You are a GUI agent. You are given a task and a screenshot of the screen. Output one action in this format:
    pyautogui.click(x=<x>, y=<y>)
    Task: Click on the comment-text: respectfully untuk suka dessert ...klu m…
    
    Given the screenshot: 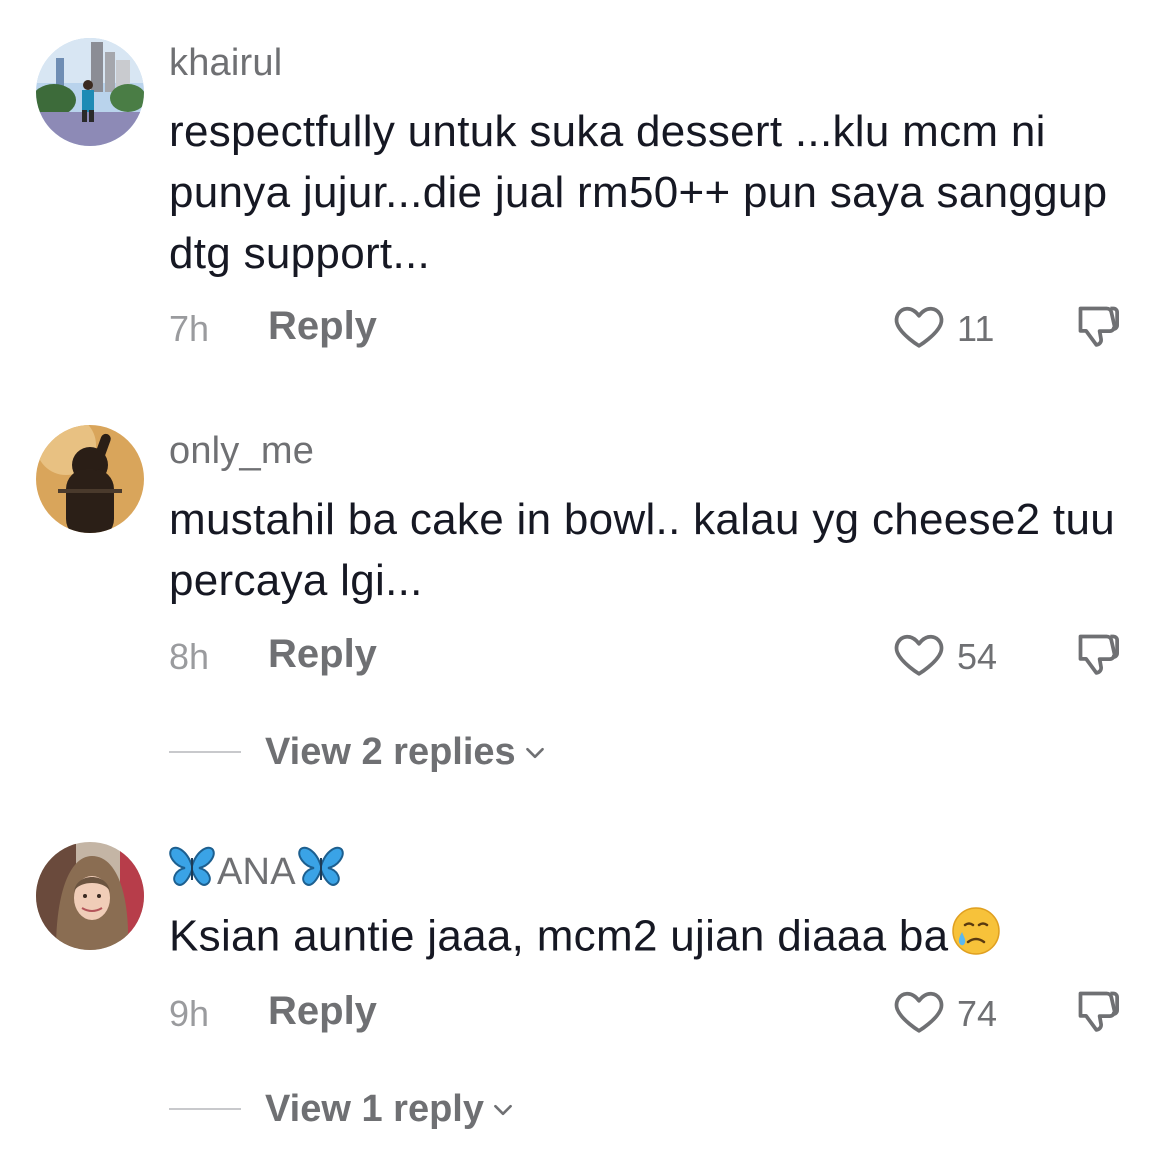 What is the action you would take?
    pyautogui.click(x=638, y=192)
    